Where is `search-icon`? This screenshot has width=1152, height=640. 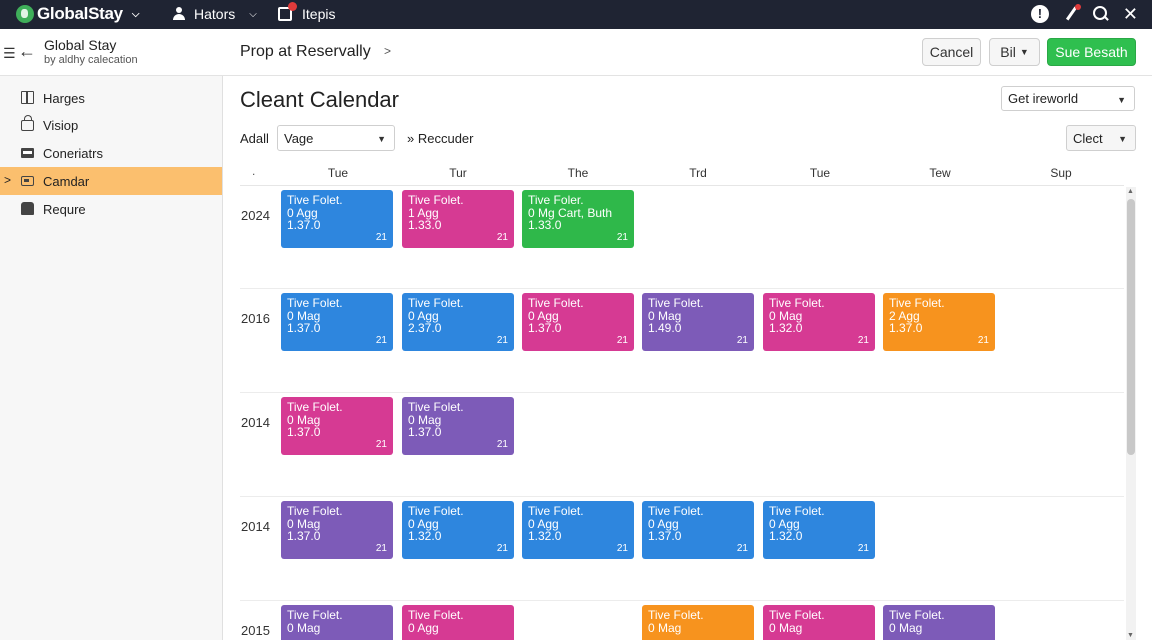
search-icon is located at coordinates (1100, 14).